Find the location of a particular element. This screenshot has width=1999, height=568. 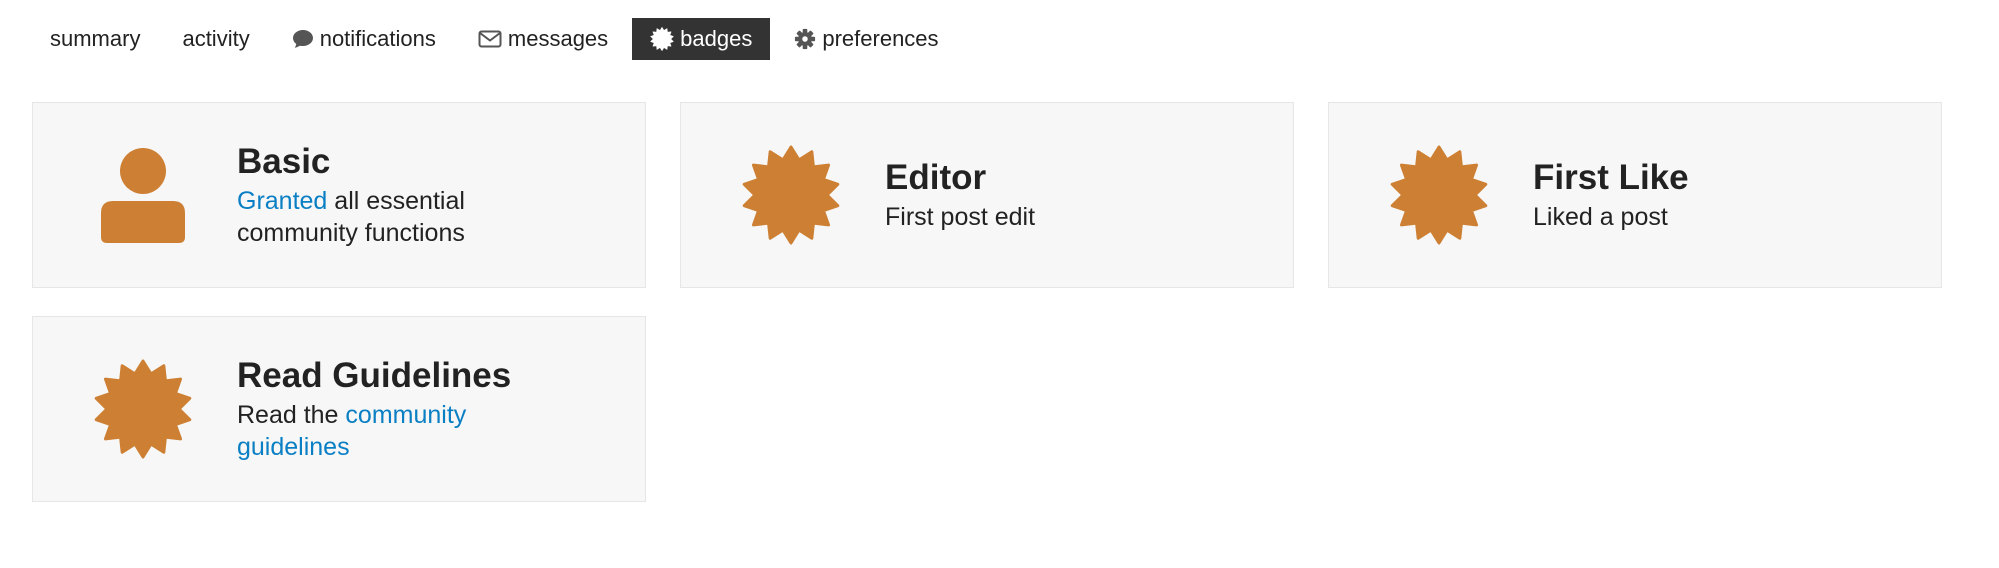

tab-summary: summary is located at coordinates (95, 39).